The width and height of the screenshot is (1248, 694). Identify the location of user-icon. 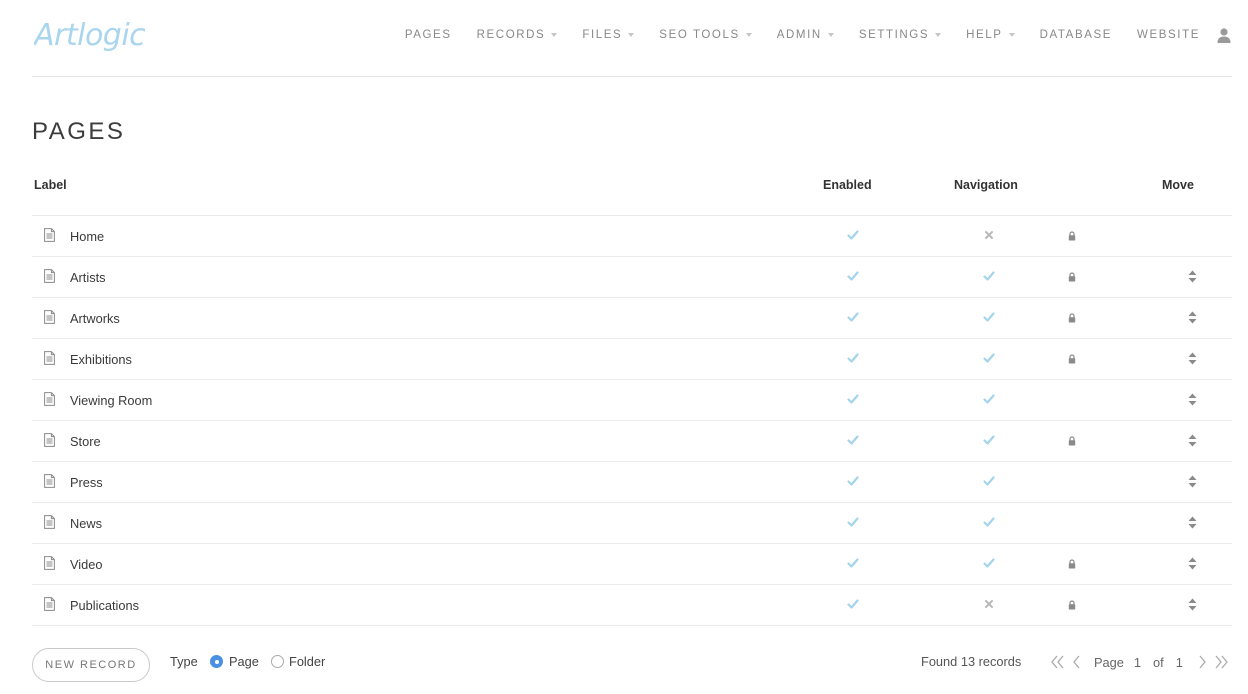
(1224, 35).